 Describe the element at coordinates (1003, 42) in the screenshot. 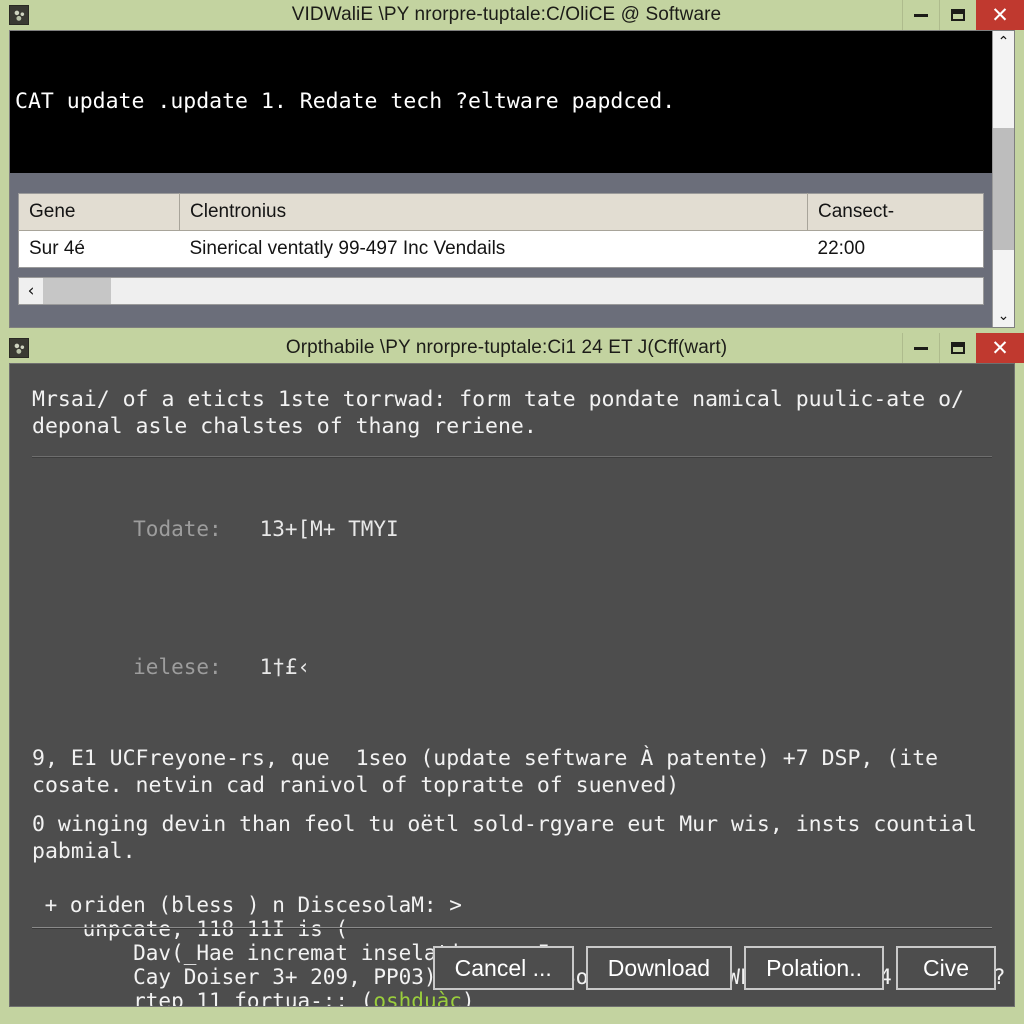

I see `scroll-up-icon: ⌃` at that location.